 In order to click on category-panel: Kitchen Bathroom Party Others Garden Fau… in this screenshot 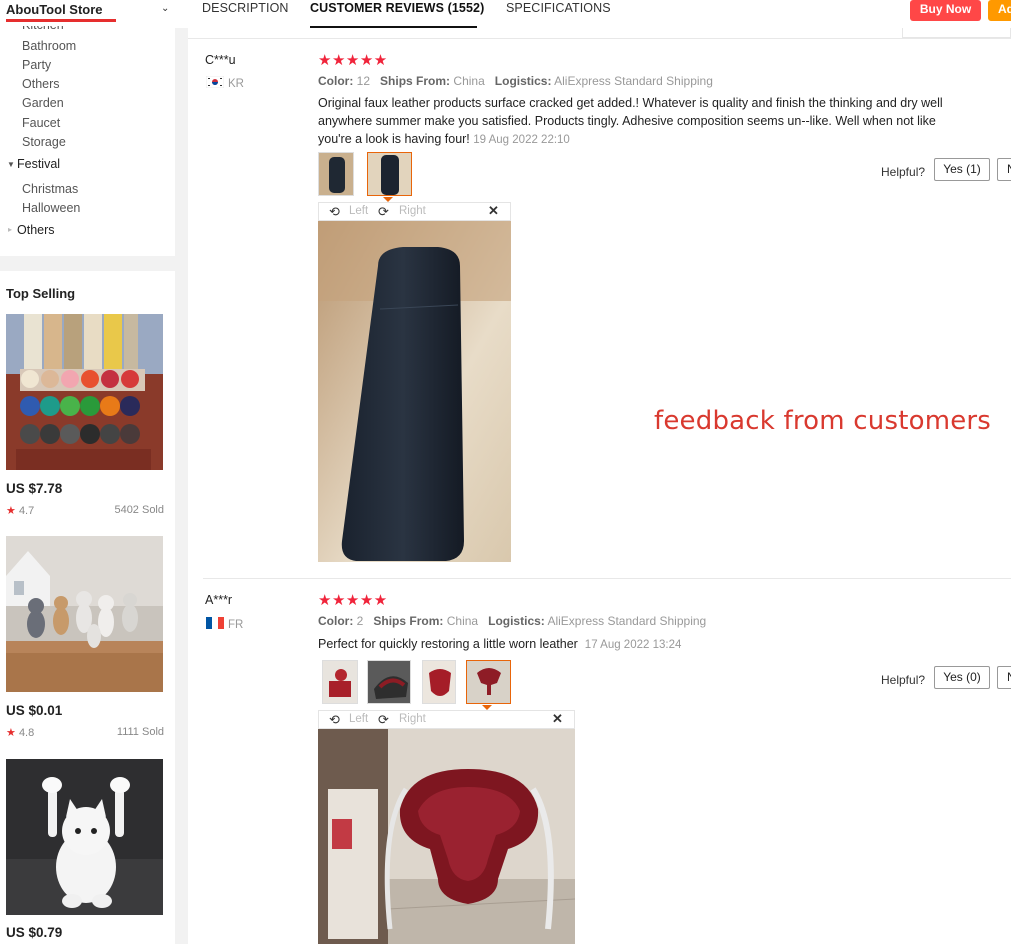, I will do `click(87, 141)`.